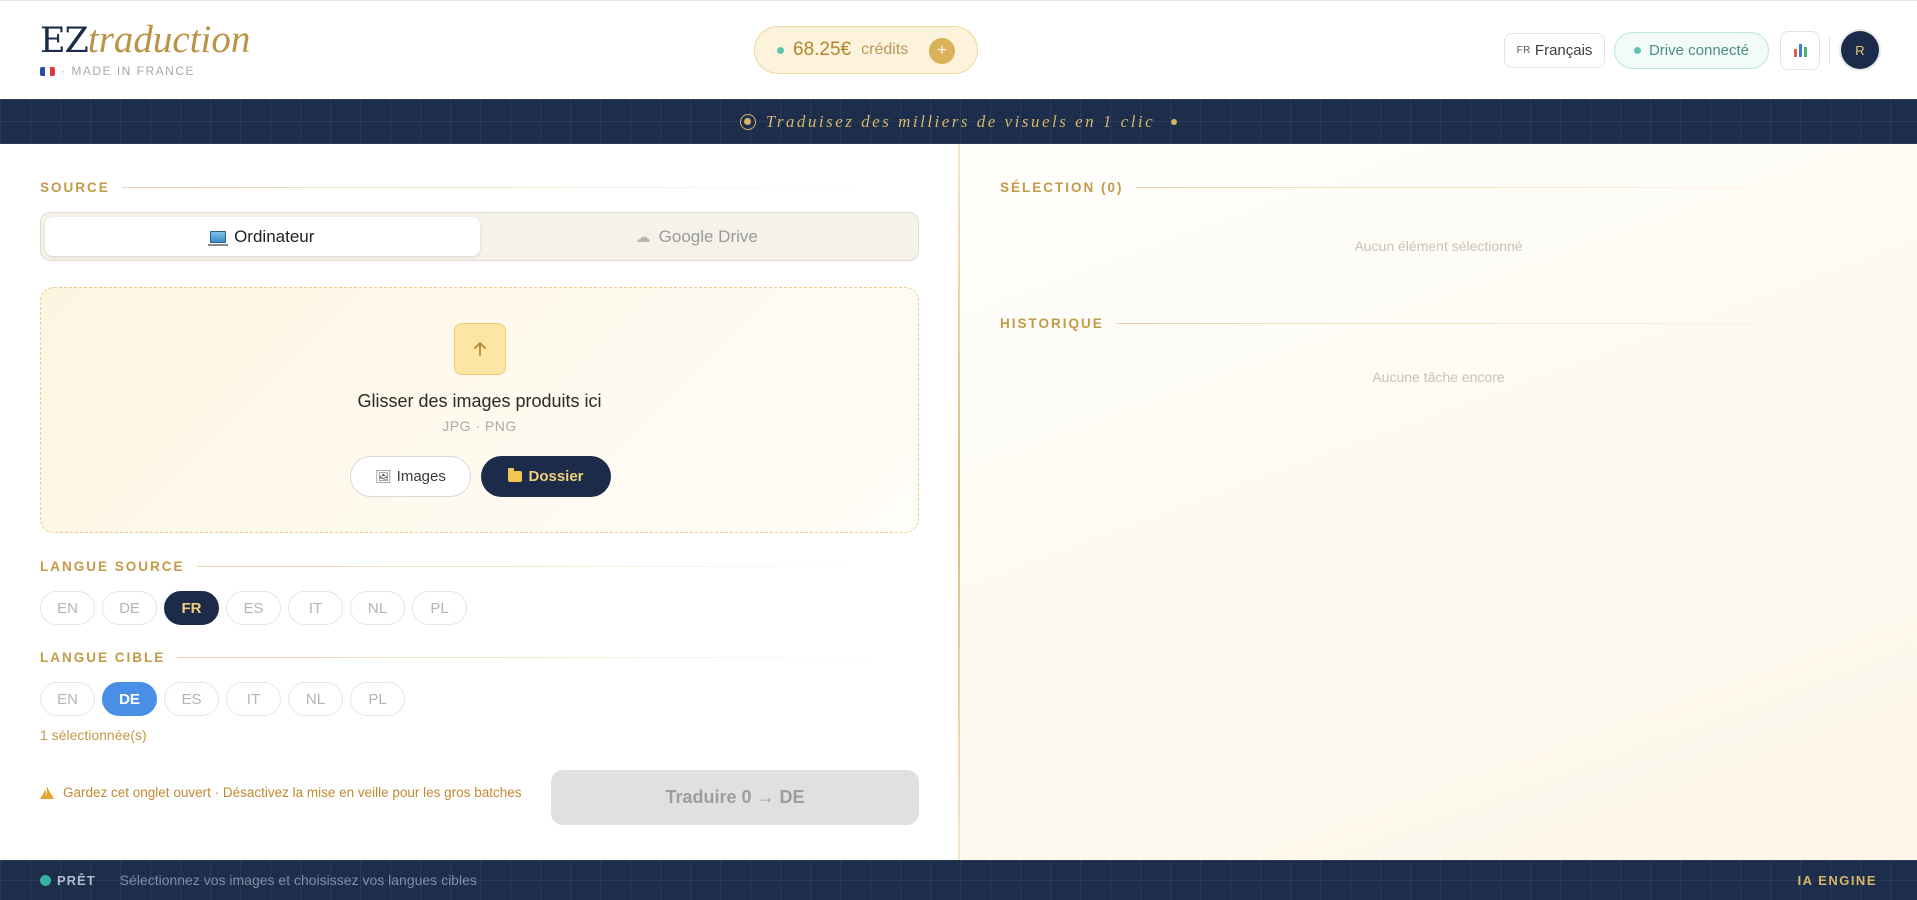  I want to click on source-language-chips: EN DE FR ES IT NL PL, so click(253, 608).